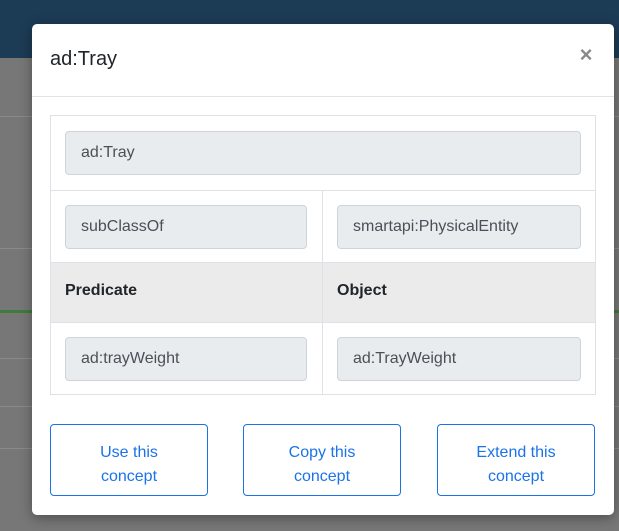  Describe the element at coordinates (129, 452) in the screenshot. I see `use-concept-label-line1: Use this` at that location.